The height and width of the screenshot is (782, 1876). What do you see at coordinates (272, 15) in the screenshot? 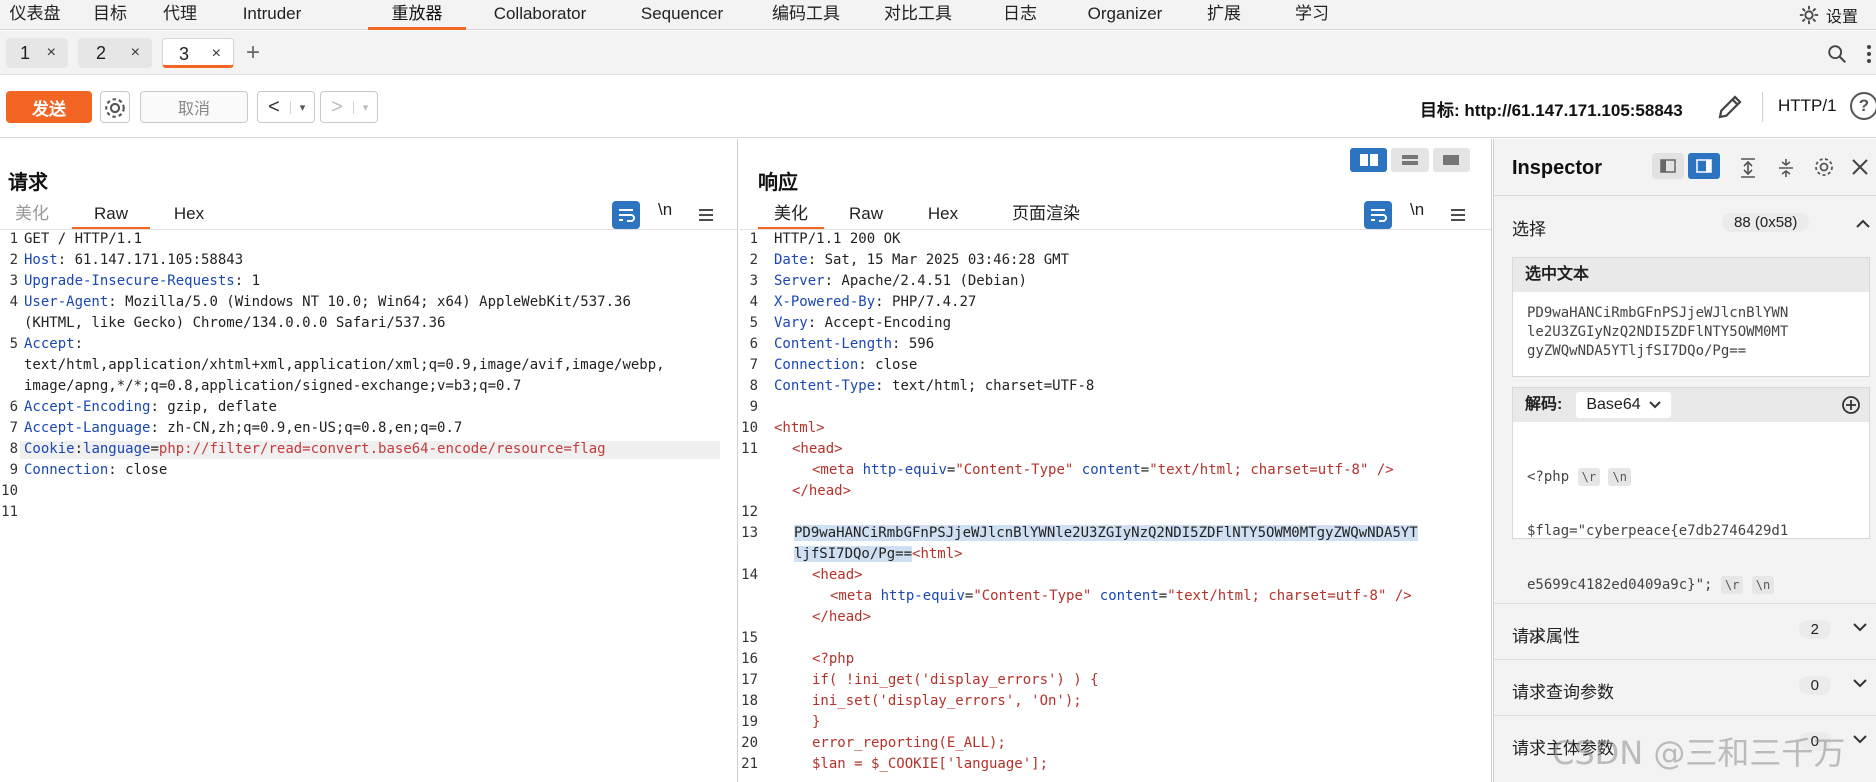
I see `nav-intruder: Intruder` at bounding box center [272, 15].